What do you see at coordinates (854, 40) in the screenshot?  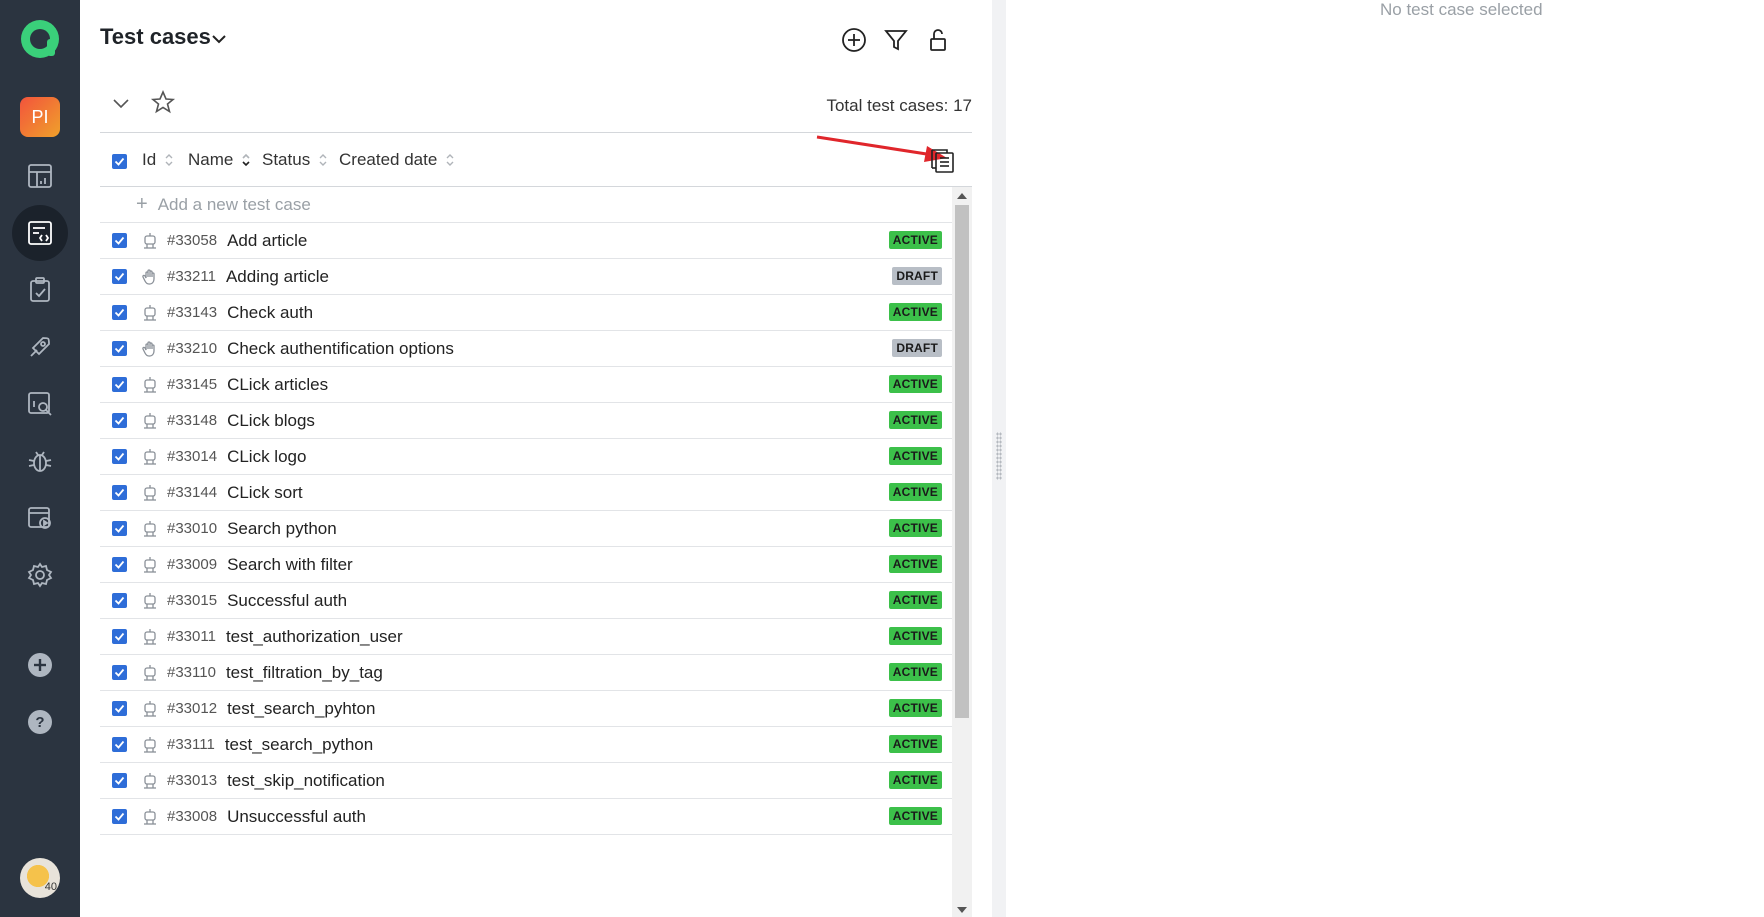 I see `add-circle-icon` at bounding box center [854, 40].